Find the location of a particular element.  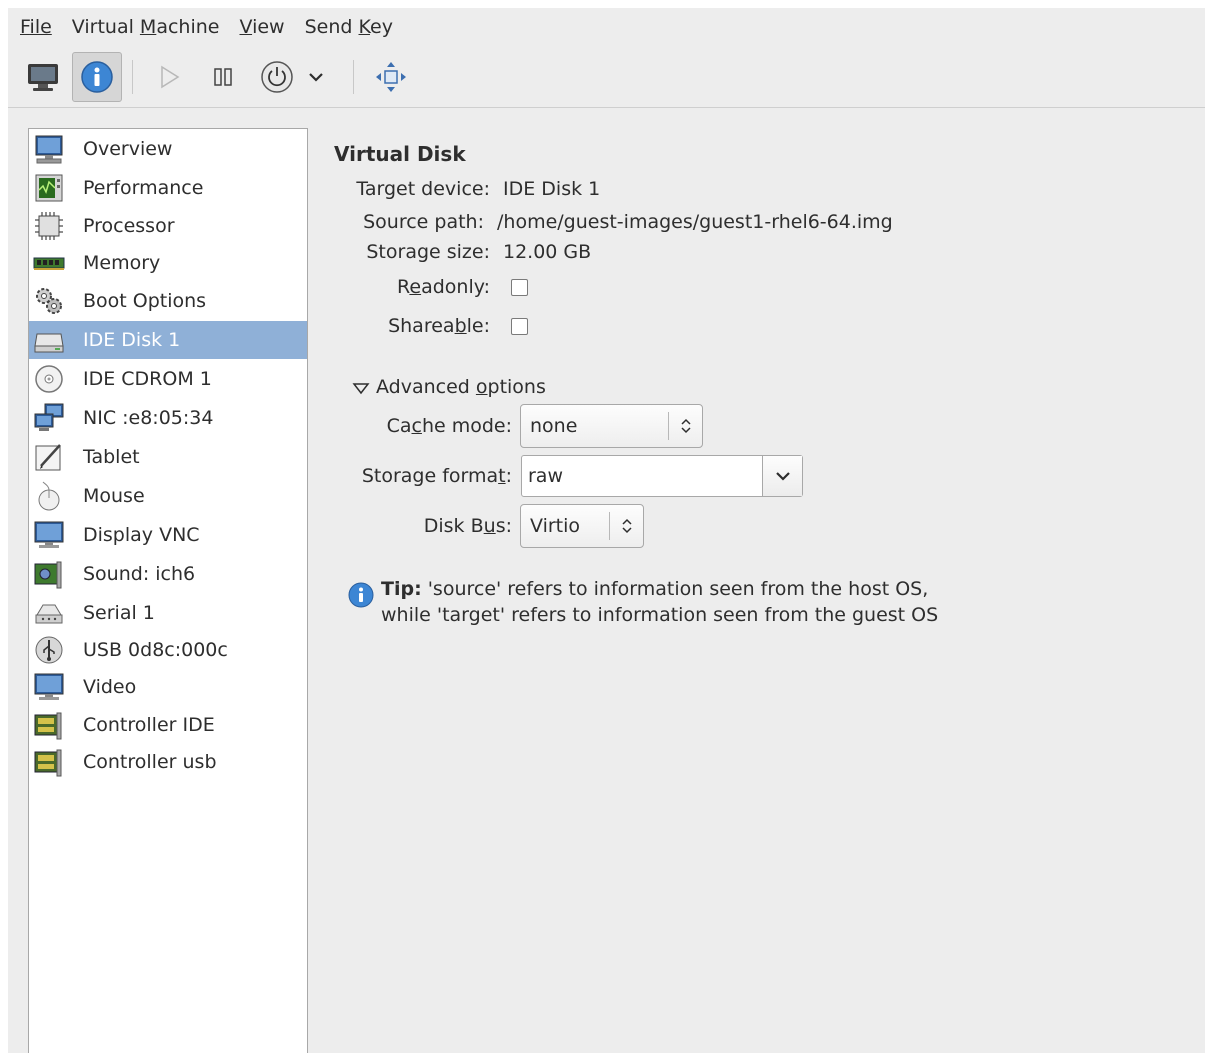

sidebar-item-video: Video is located at coordinates (168, 687).